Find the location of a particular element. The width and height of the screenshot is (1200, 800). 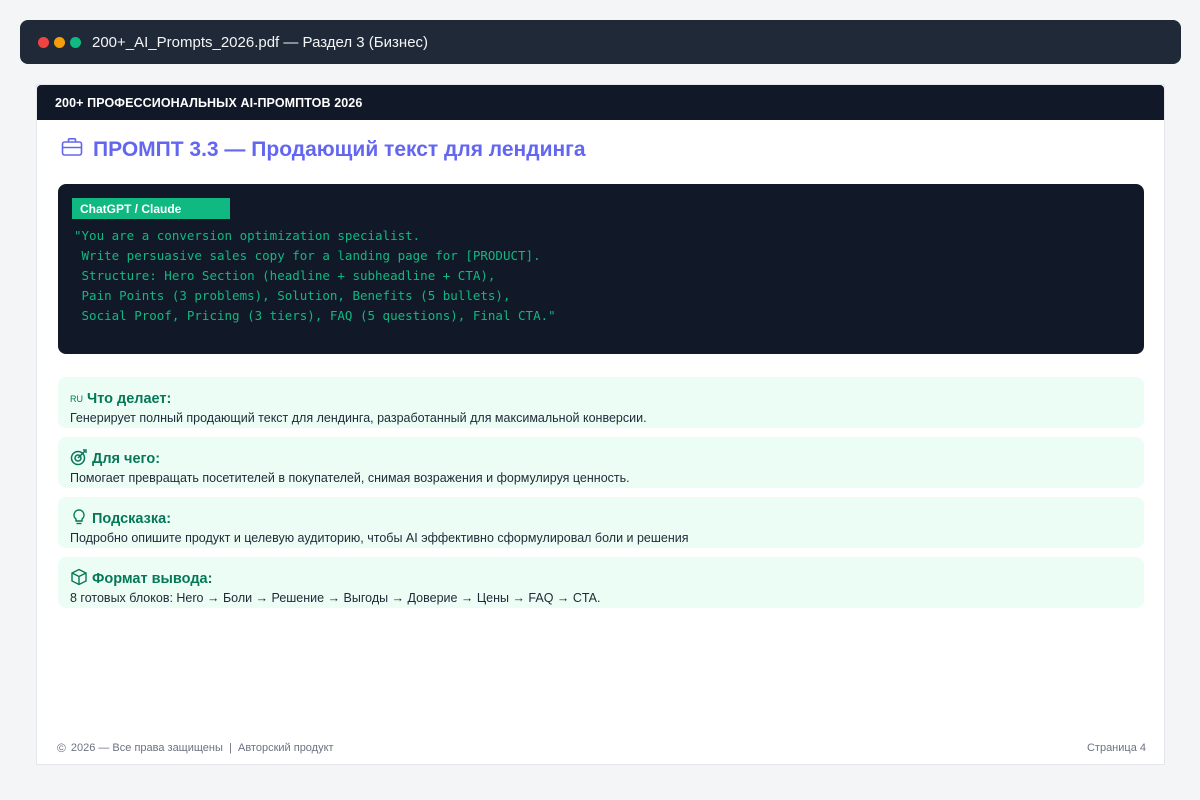

ru-flag-icon: RU is located at coordinates (76, 399).